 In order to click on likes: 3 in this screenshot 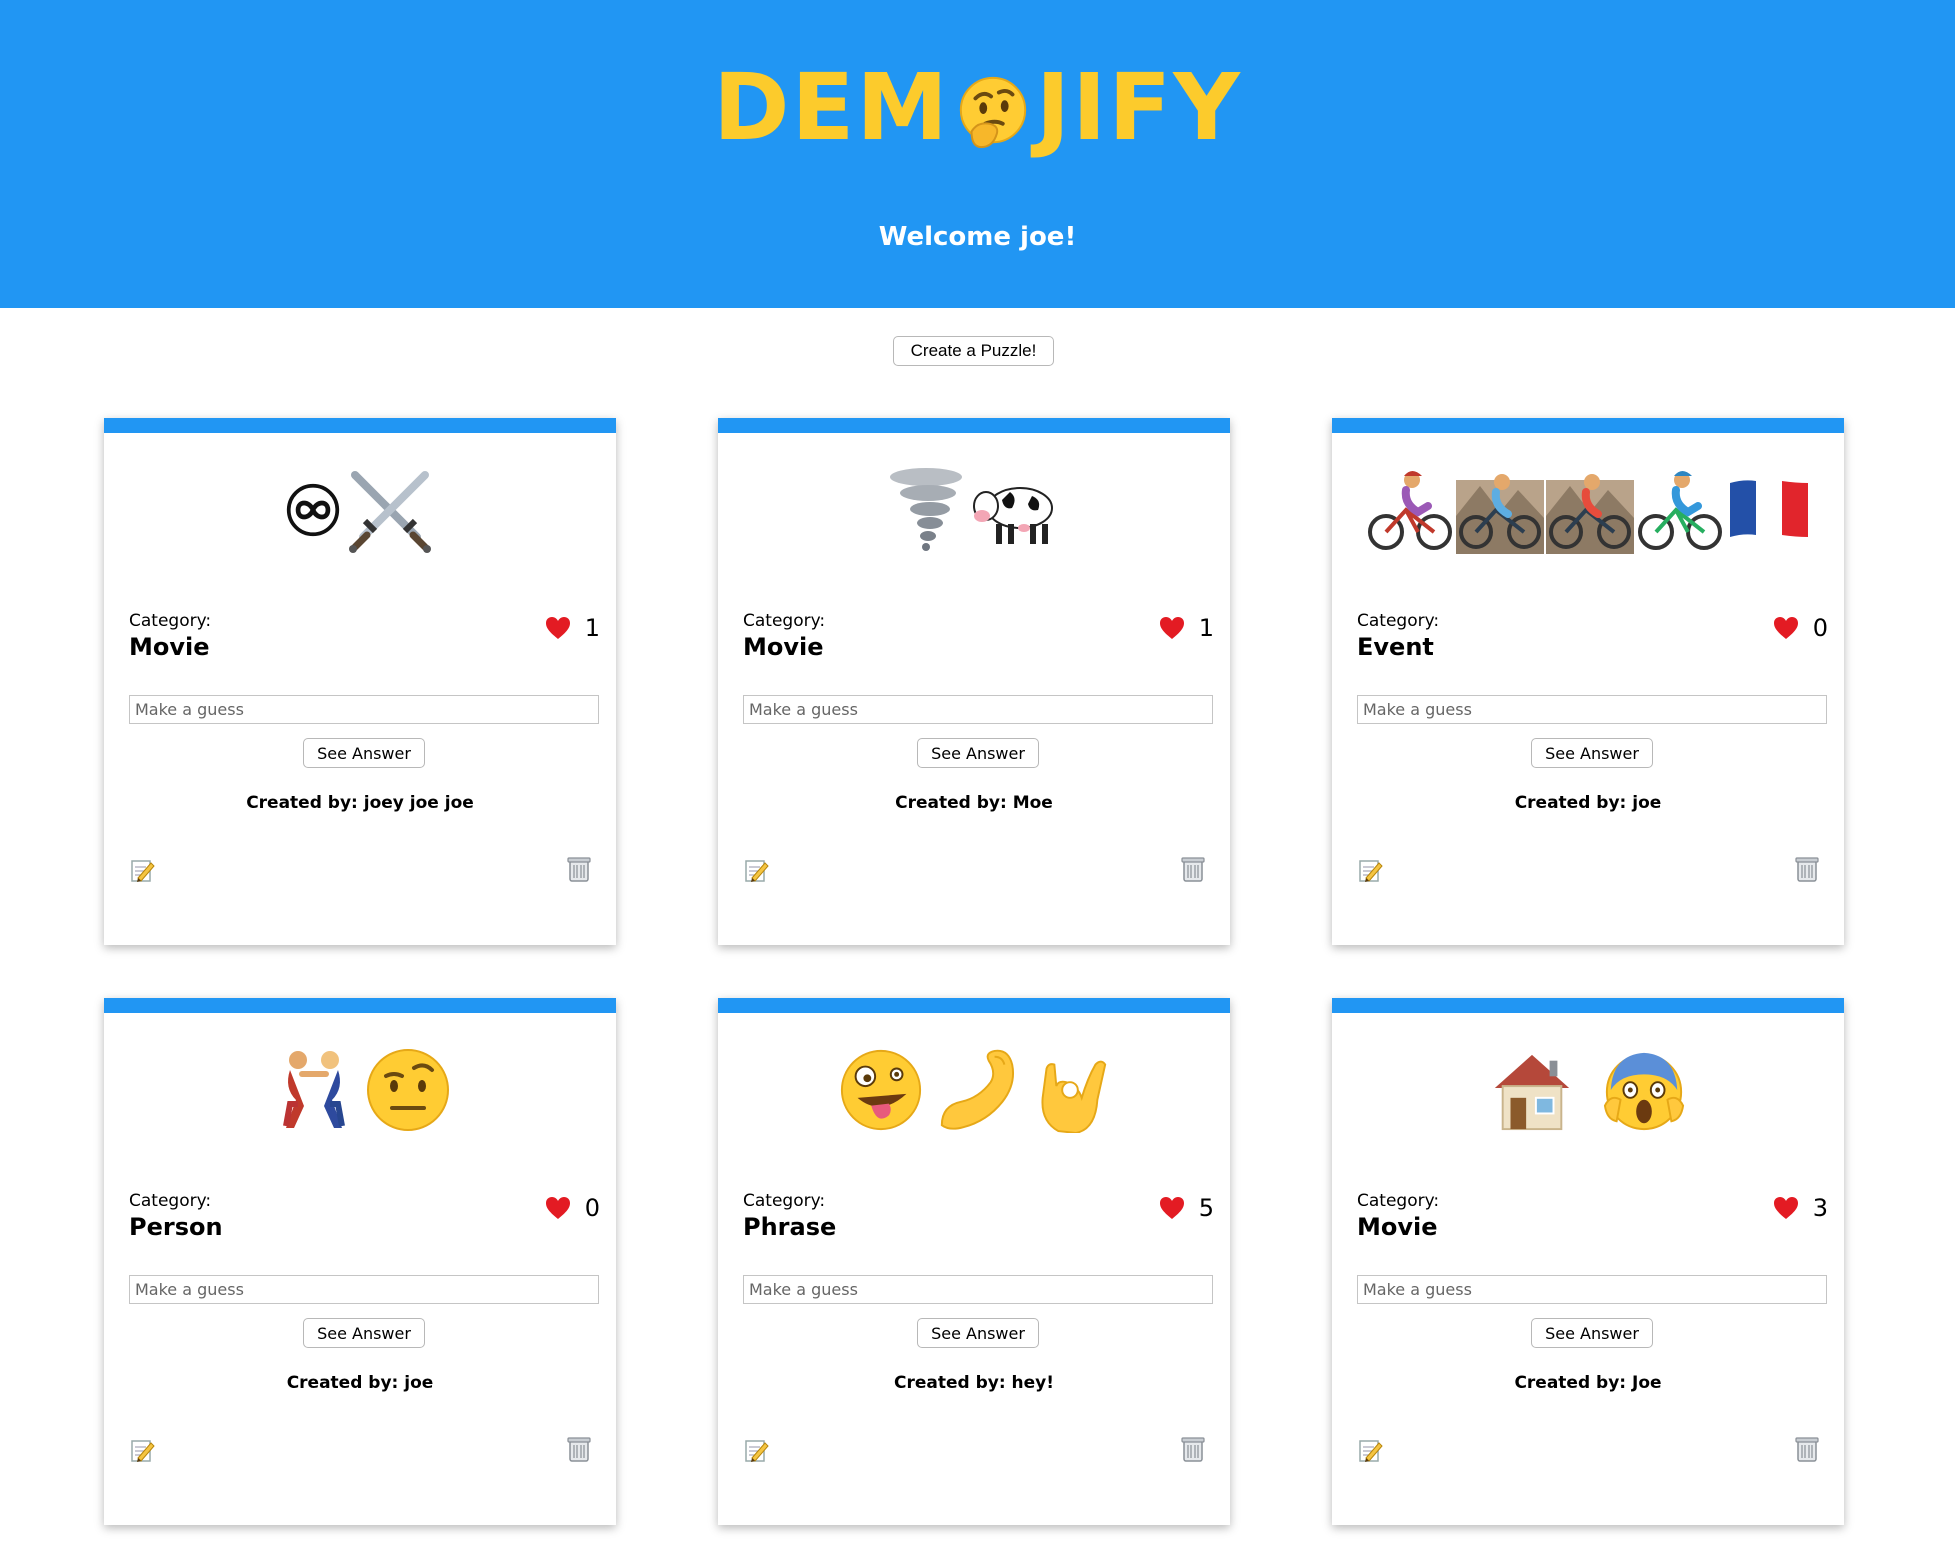, I will do `click(1800, 1208)`.